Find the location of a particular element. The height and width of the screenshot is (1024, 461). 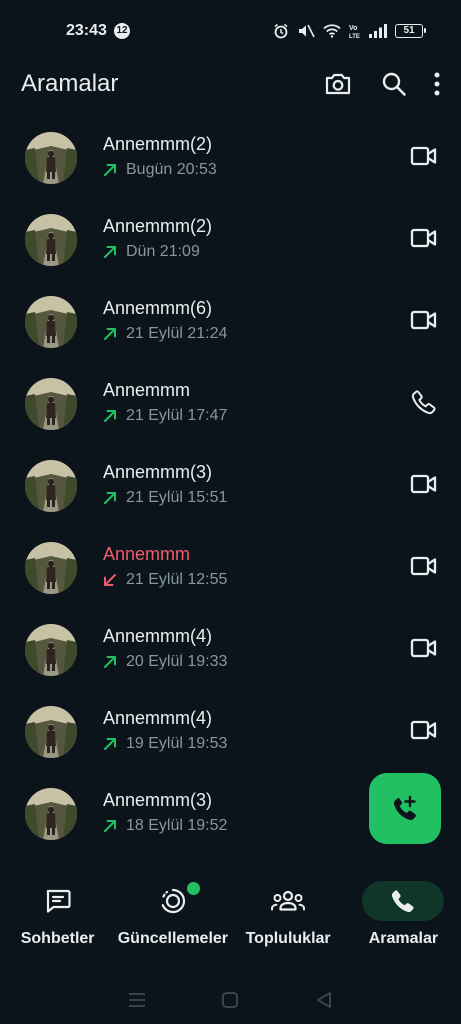

nav-item-calls: Aramalar is located at coordinates (403, 920).